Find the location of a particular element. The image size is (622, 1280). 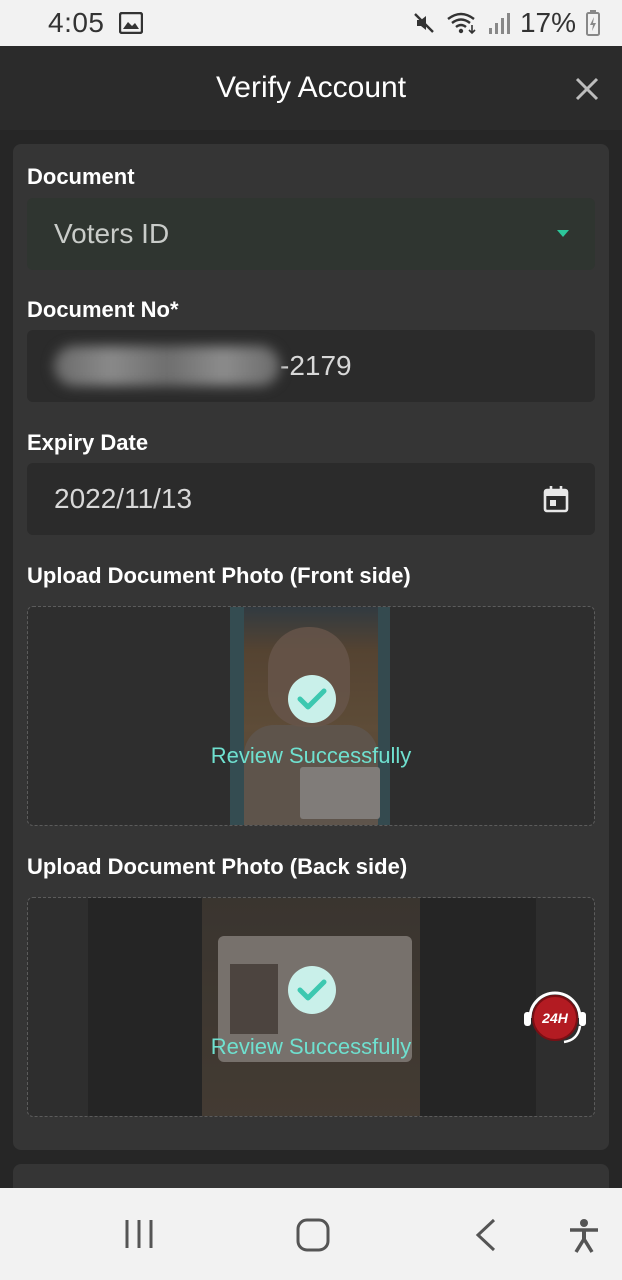

redacted-number is located at coordinates (167, 366).